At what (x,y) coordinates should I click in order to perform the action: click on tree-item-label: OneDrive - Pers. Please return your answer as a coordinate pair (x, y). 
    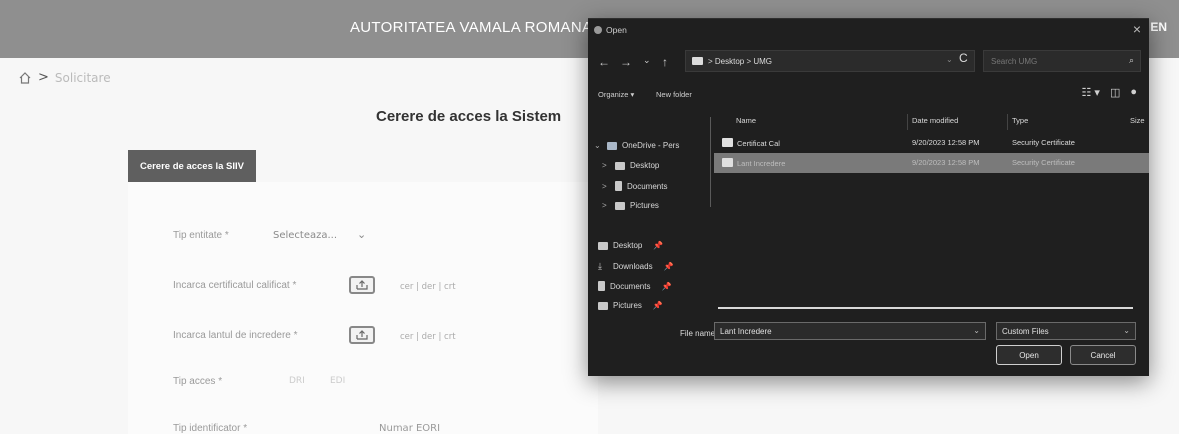
    Looking at the image, I should click on (651, 145).